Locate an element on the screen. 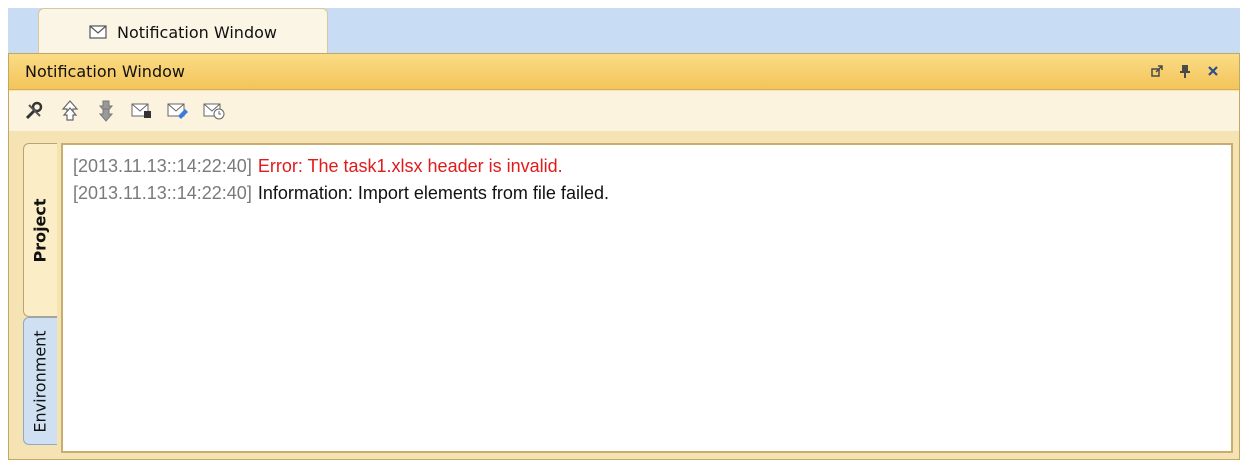 Image resolution: width=1245 pixels, height=465 pixels. mark-all-read-icon is located at coordinates (178, 111).